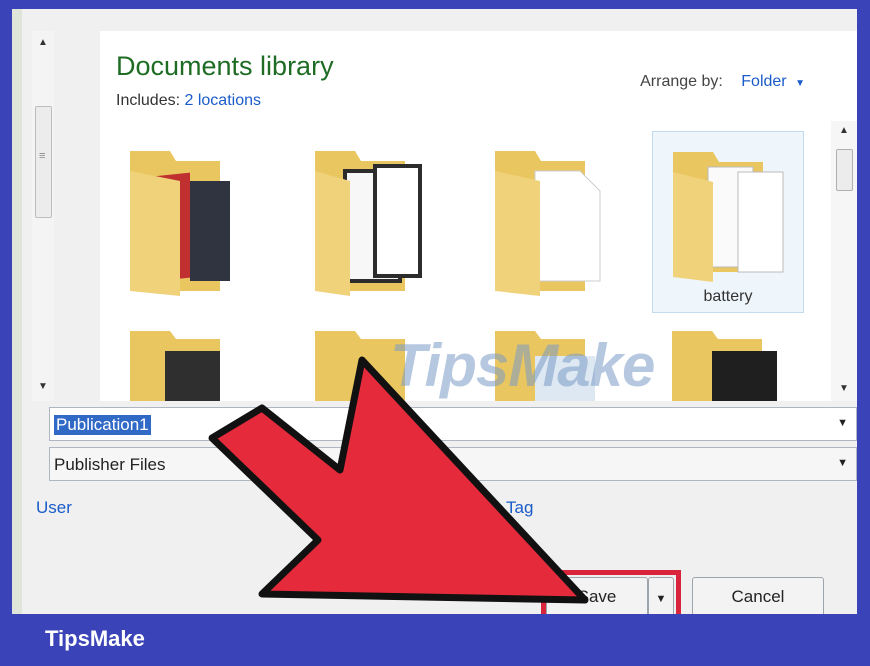  I want to click on includes-label: Includes:, so click(148, 100).